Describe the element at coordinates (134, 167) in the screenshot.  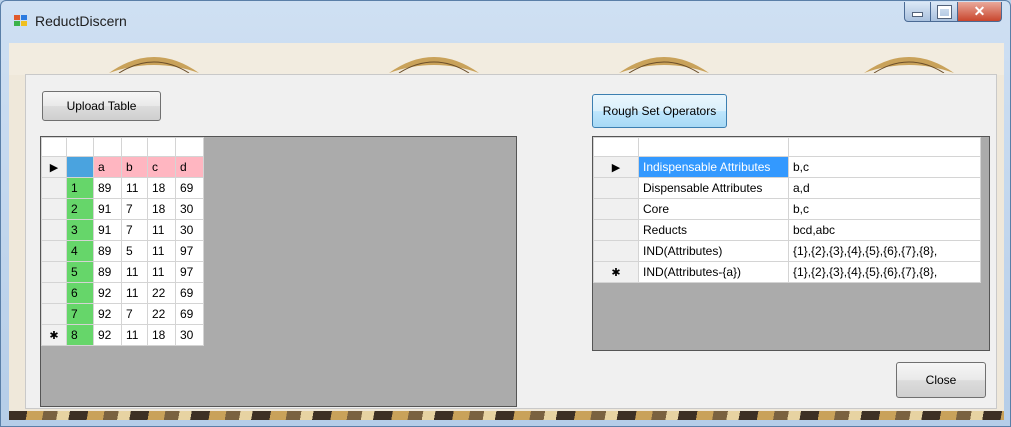
I see `column-header-b: b` at that location.